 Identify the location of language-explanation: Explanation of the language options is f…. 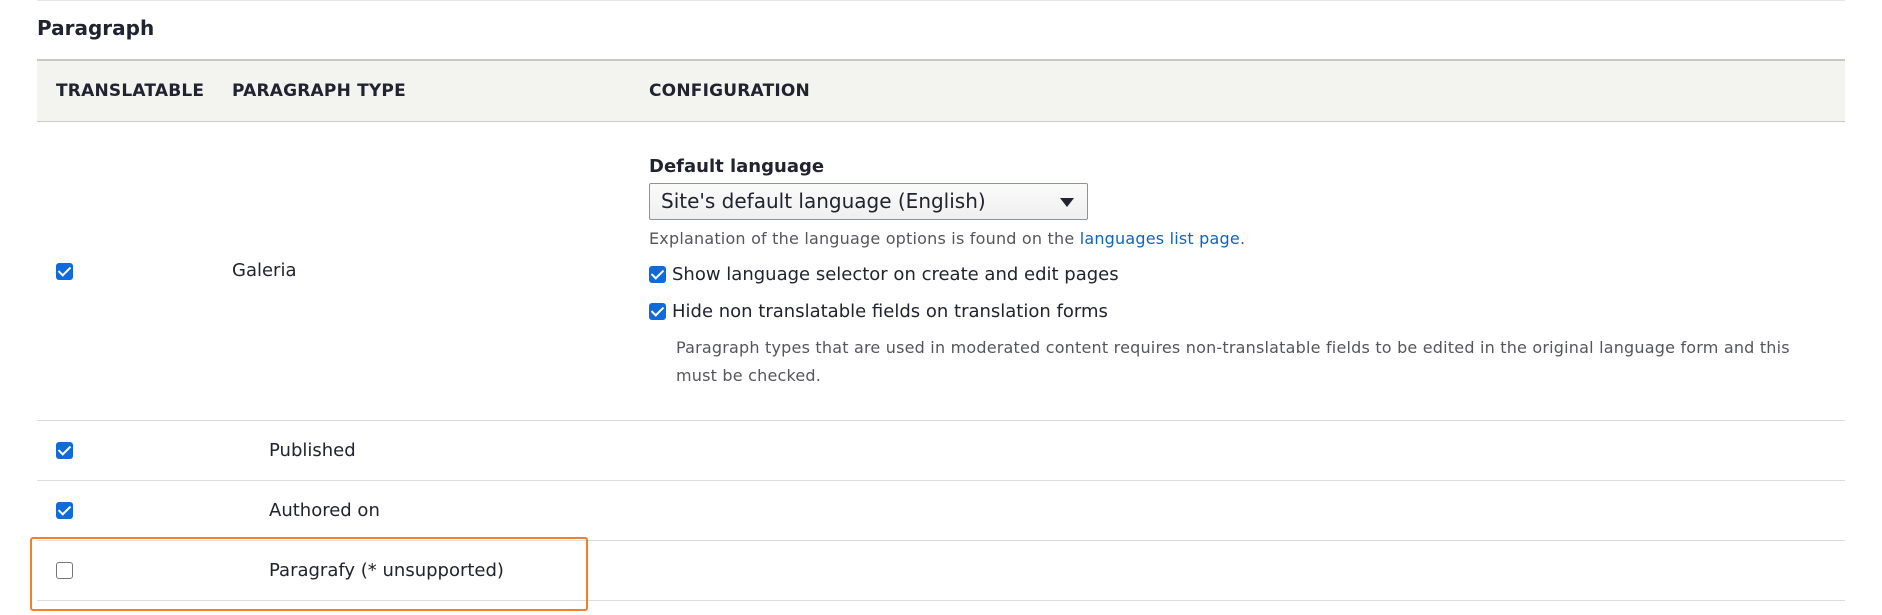
(1237, 238).